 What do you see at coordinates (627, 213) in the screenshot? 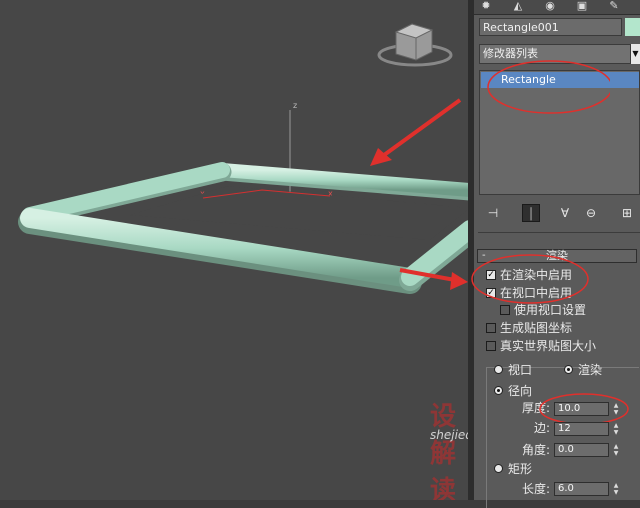
I see `configure-modifier-sets-icon: ⊞` at bounding box center [627, 213].